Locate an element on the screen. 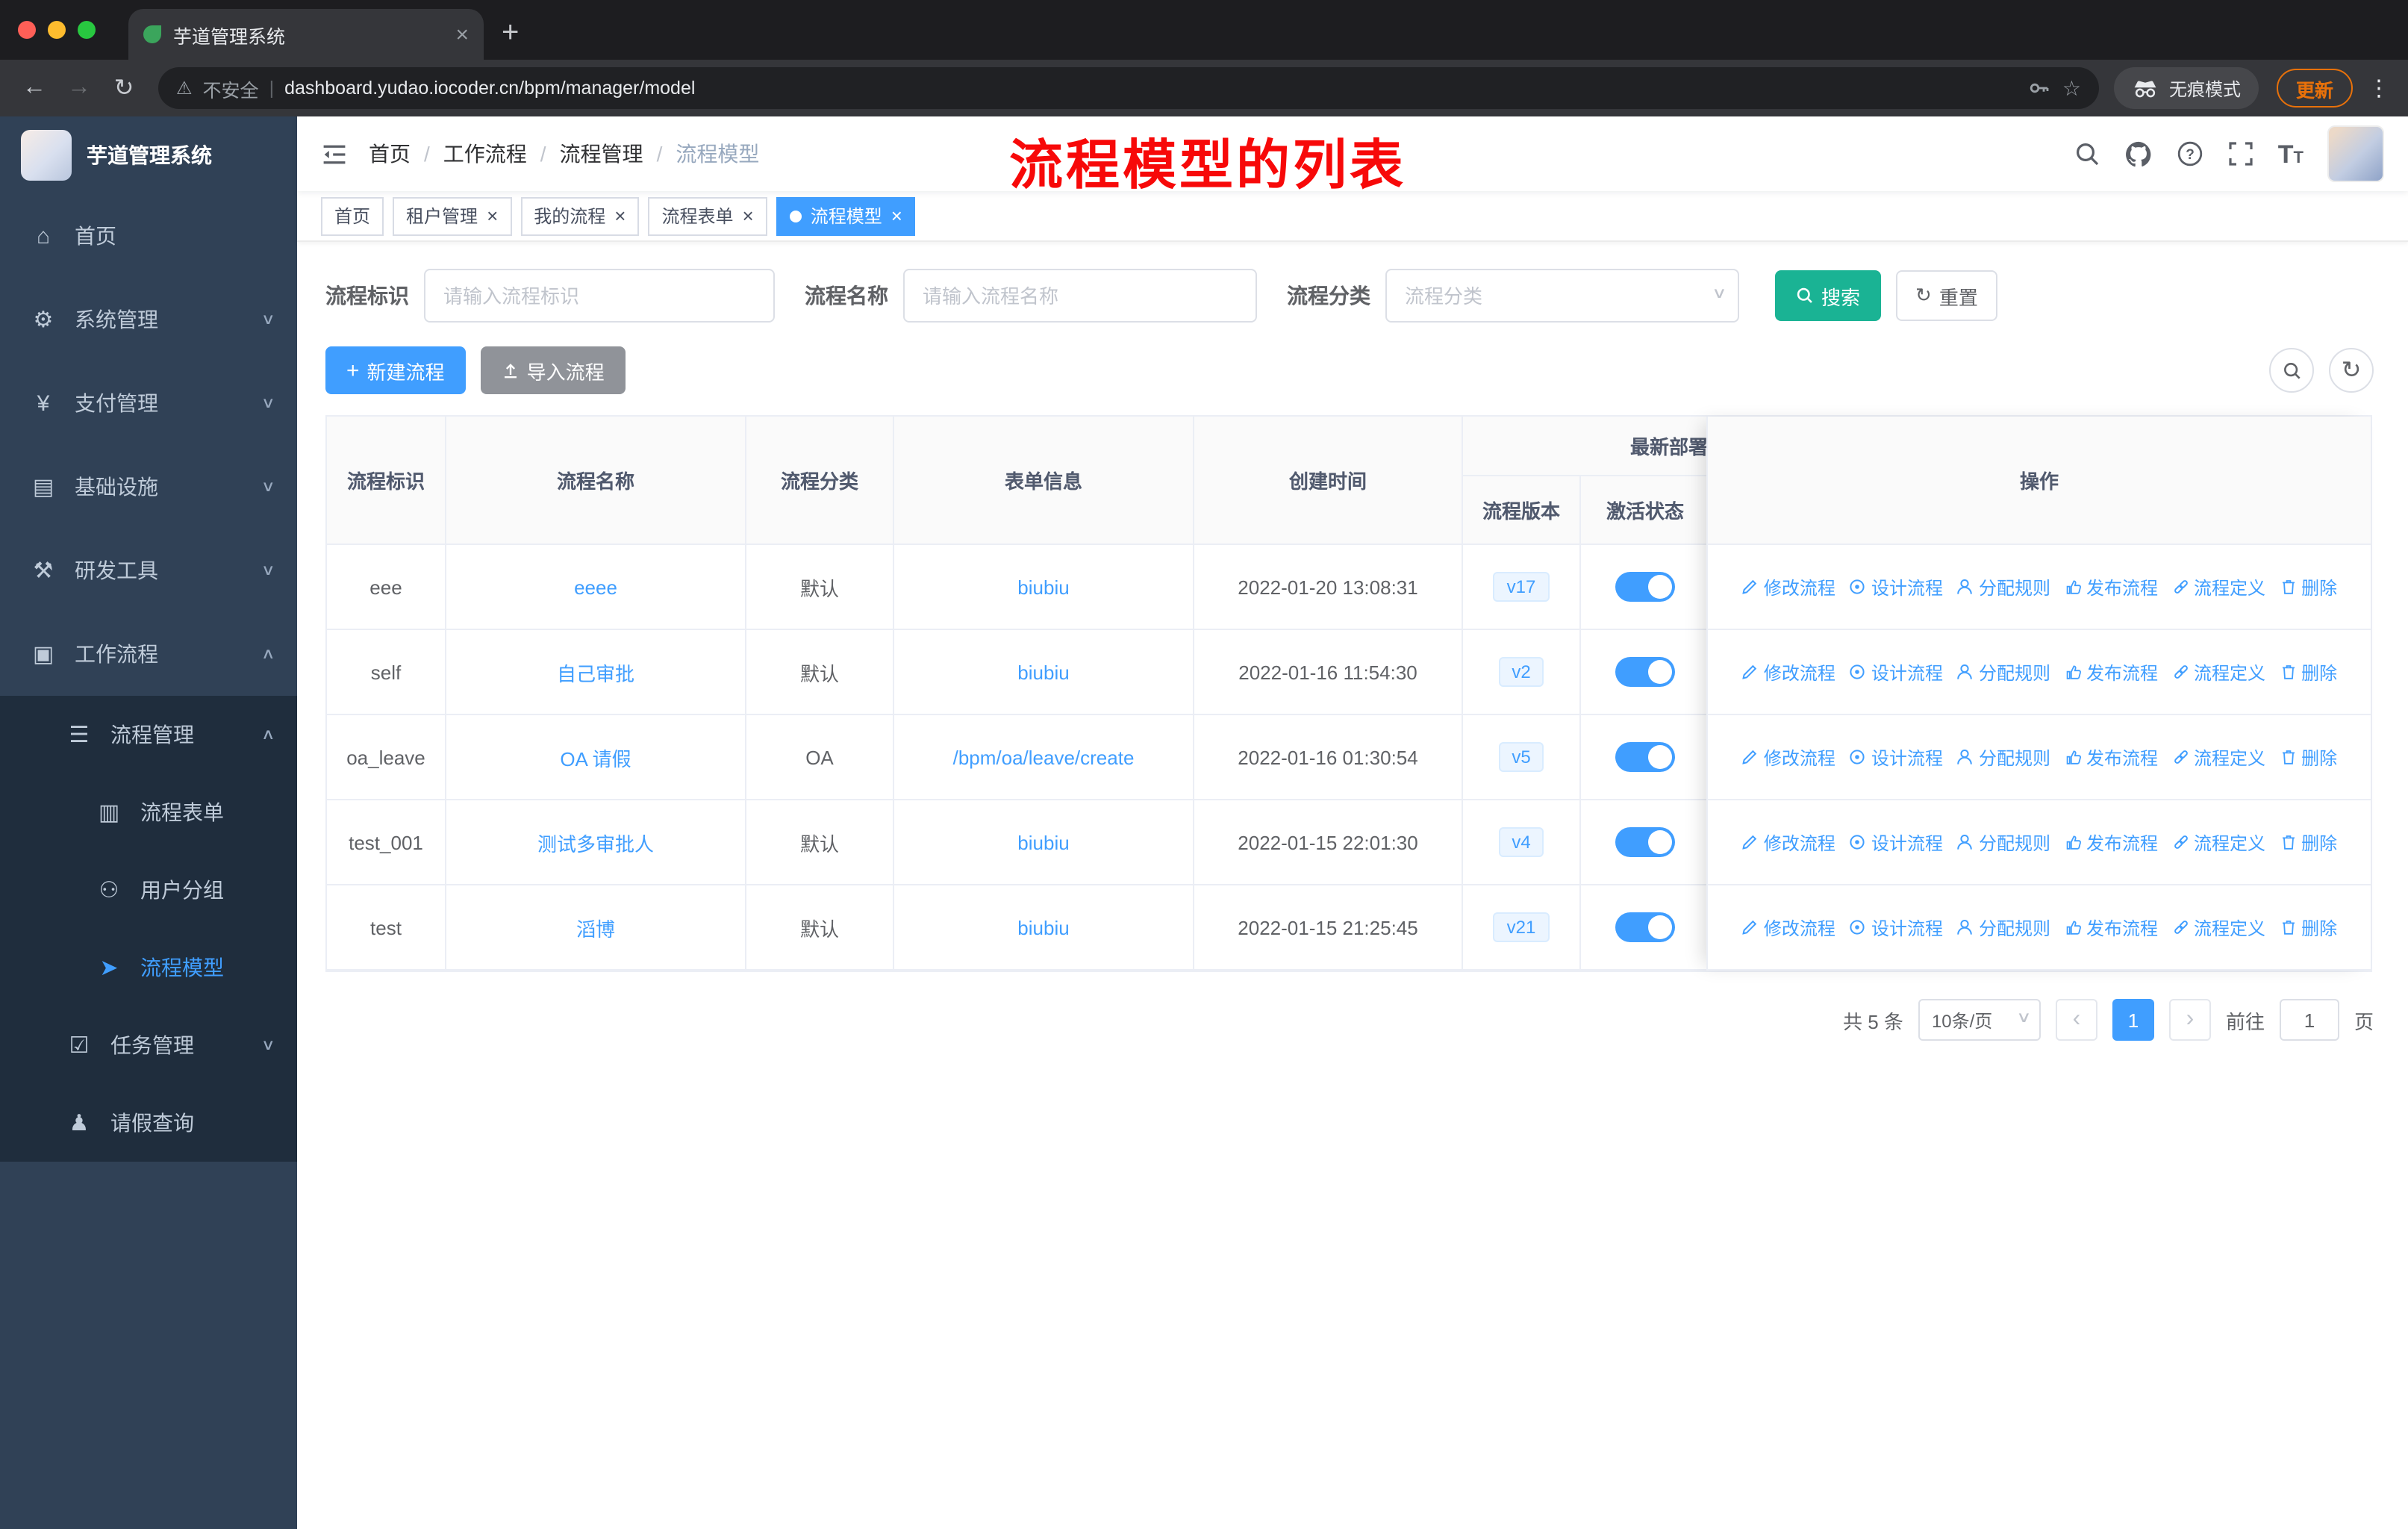 The image size is (2408, 1529). fullscreen-icon is located at coordinates (2240, 153).